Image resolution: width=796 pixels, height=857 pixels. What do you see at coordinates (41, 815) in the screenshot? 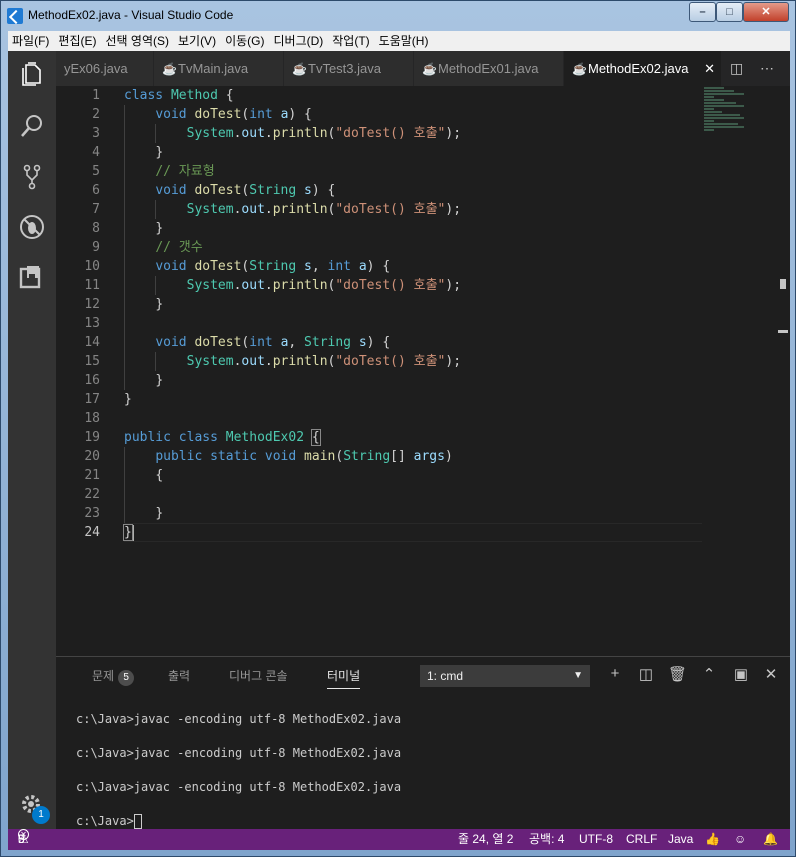
I see `notification-badge: 1` at bounding box center [41, 815].